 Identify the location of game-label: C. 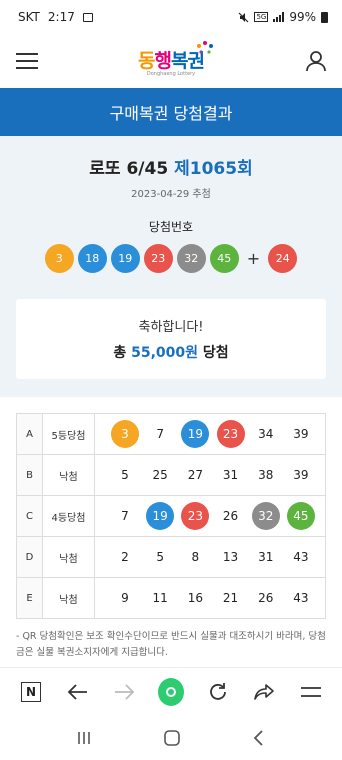
(29, 516).